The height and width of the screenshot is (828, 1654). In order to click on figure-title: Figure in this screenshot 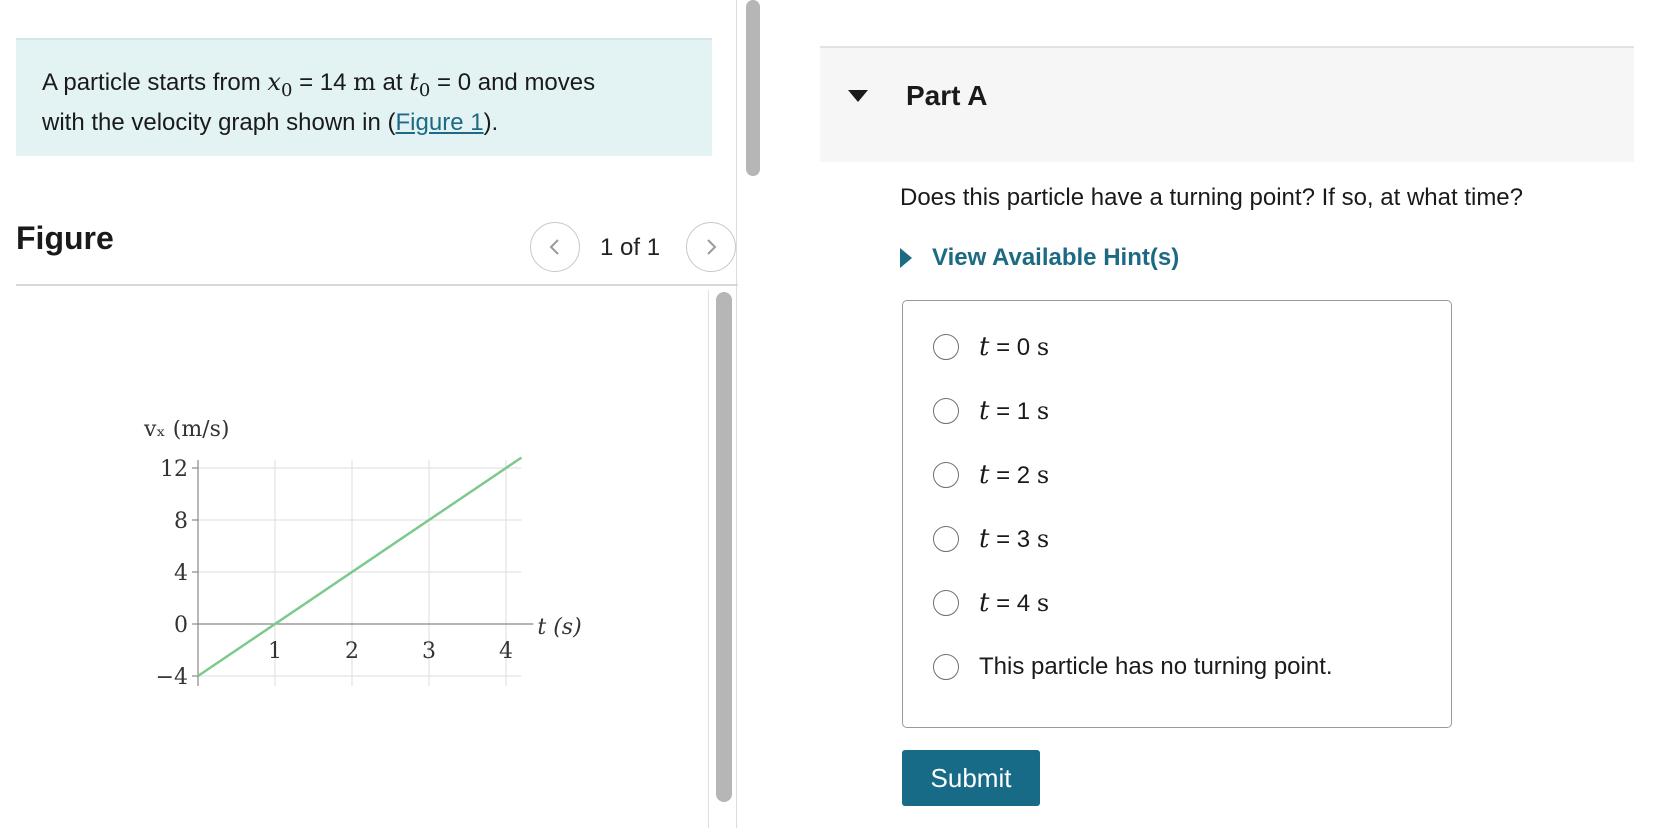, I will do `click(65, 238)`.